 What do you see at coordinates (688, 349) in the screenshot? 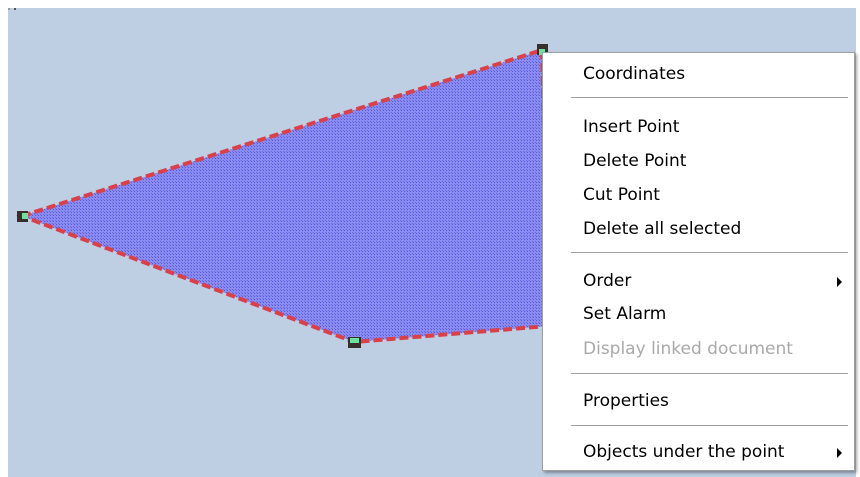
I see `menu-item-label: Display linked document` at bounding box center [688, 349].